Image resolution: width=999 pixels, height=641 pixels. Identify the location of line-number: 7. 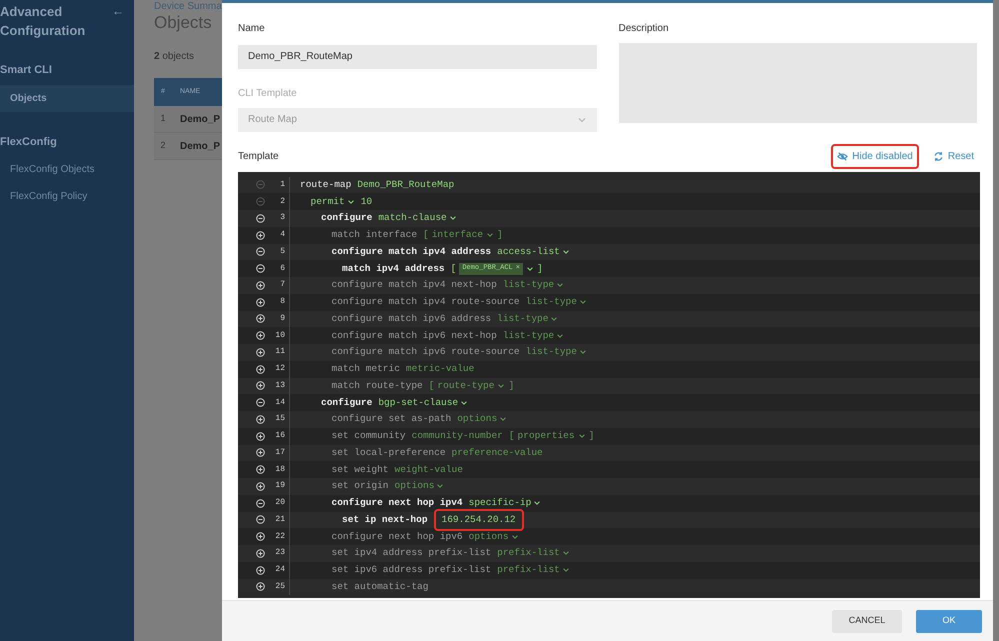
(282, 285).